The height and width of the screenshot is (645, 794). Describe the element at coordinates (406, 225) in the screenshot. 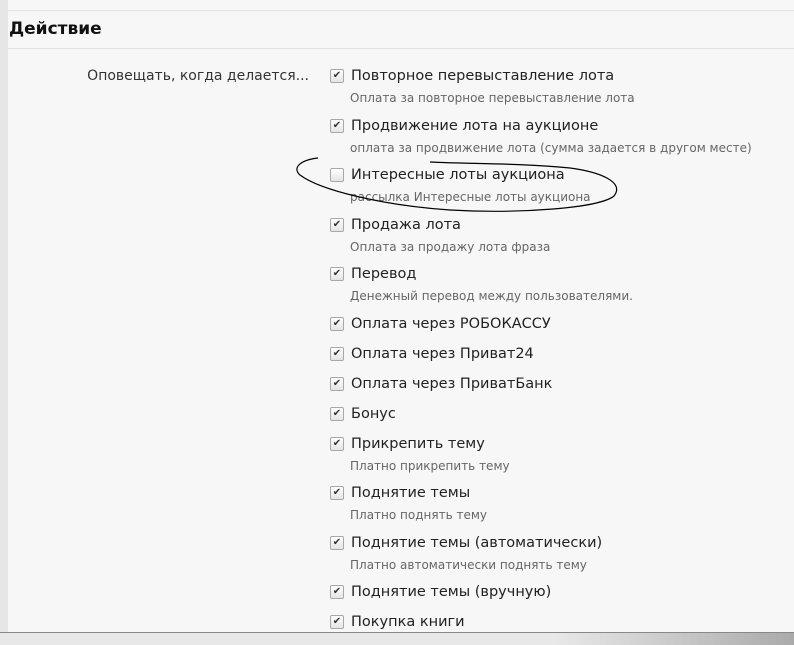

I see `option-label: Продажа лота` at that location.